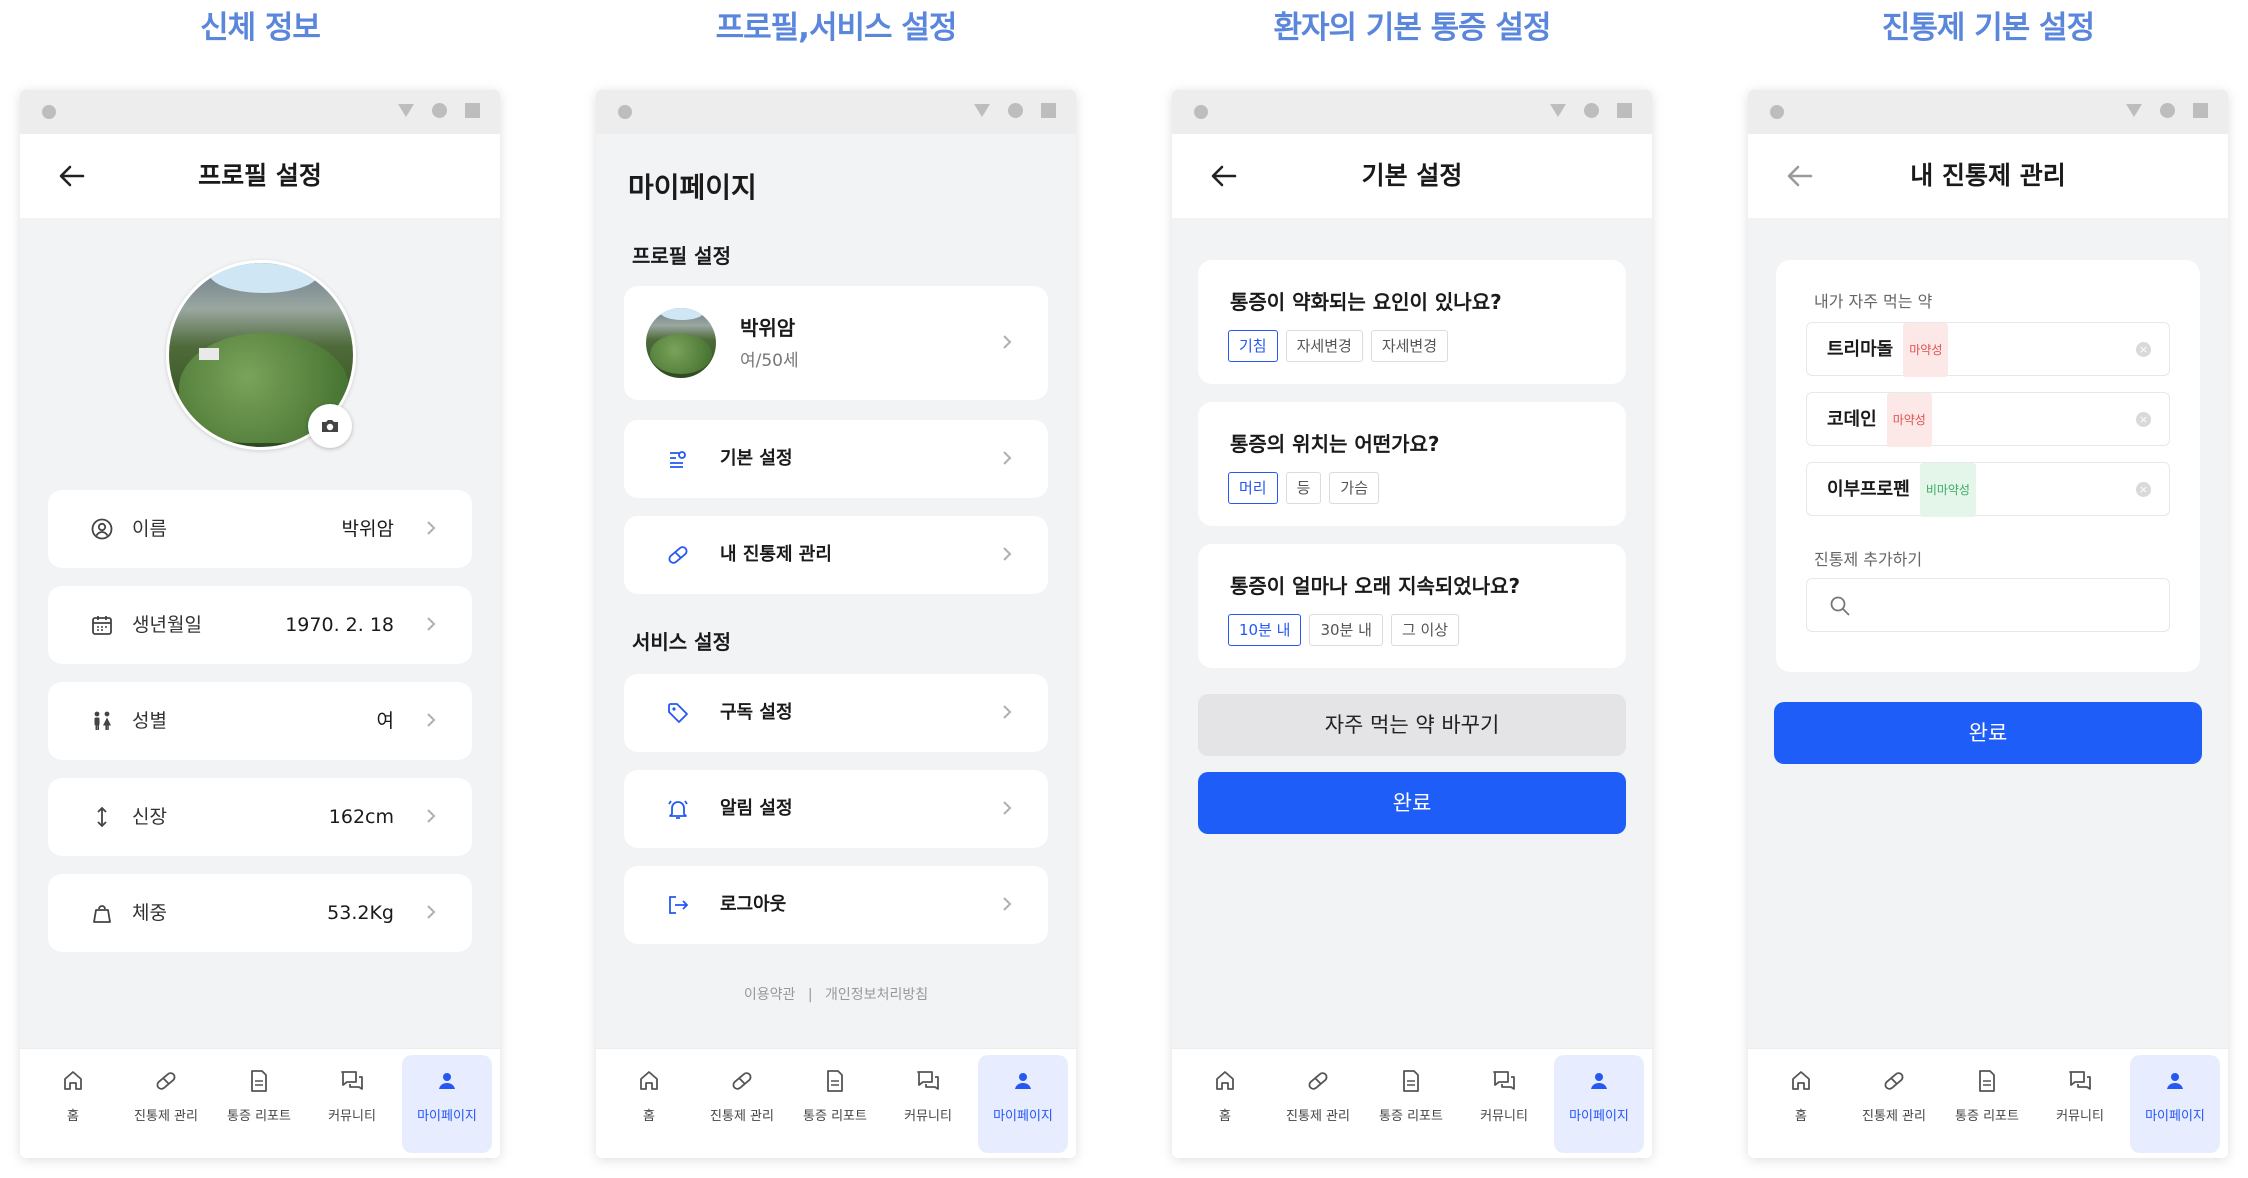 This screenshot has width=2248, height=1178. I want to click on question-card-location: 통증의 위치는 어떤가요? 머리 등 가슴, so click(1412, 464).